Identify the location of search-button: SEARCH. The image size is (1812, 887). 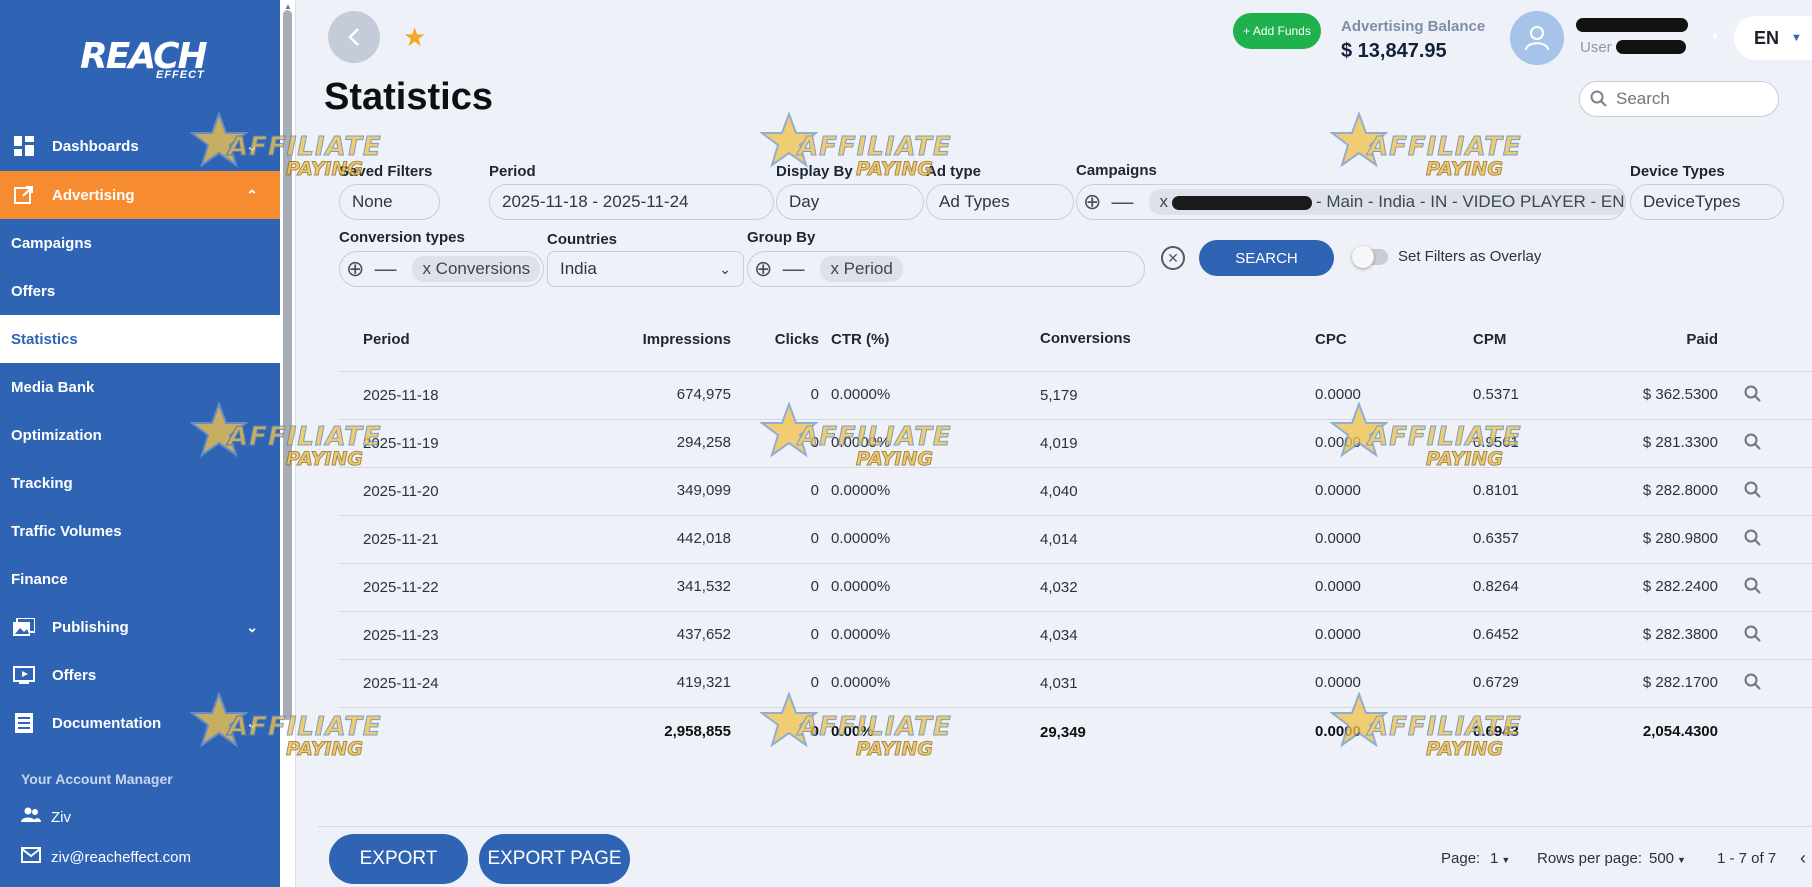
(1266, 258).